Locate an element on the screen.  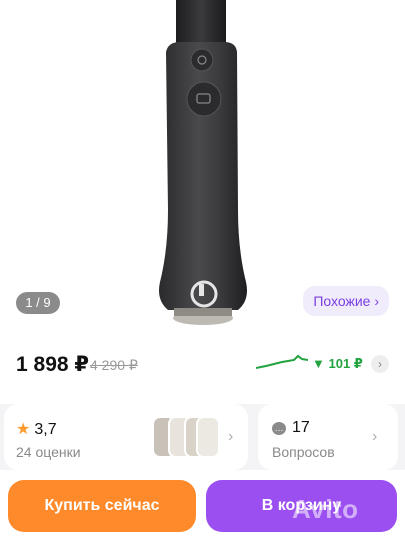
old-price: 4 290 ₽ is located at coordinates (114, 365).